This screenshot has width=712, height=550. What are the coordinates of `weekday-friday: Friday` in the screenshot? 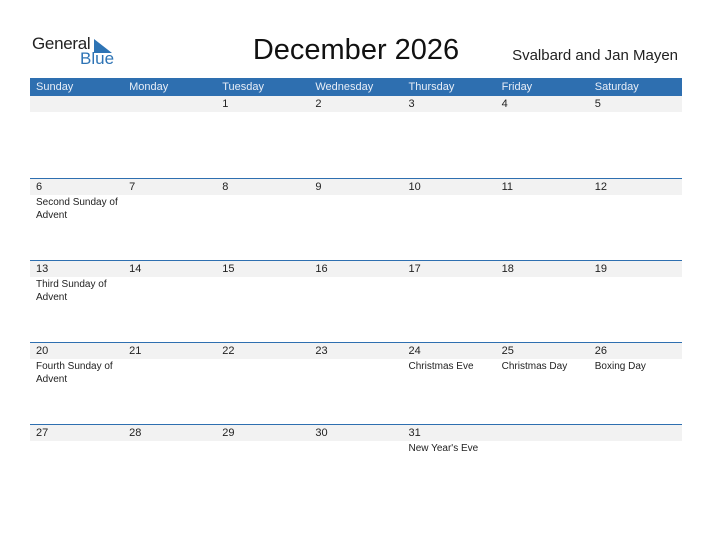 It's located at (517, 87).